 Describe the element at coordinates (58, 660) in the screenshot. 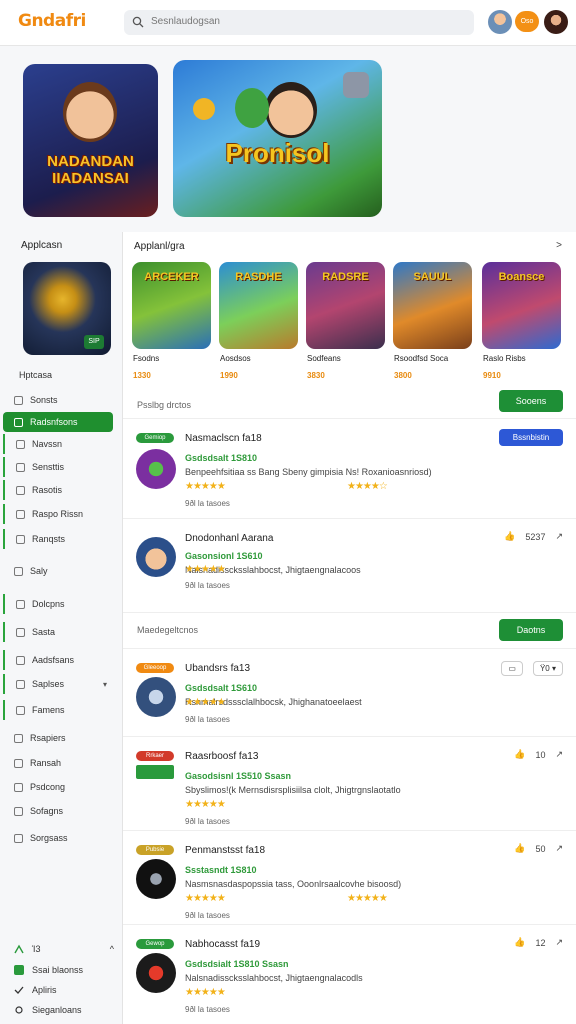

I see `sidebar-item: Aadsfsans` at that location.